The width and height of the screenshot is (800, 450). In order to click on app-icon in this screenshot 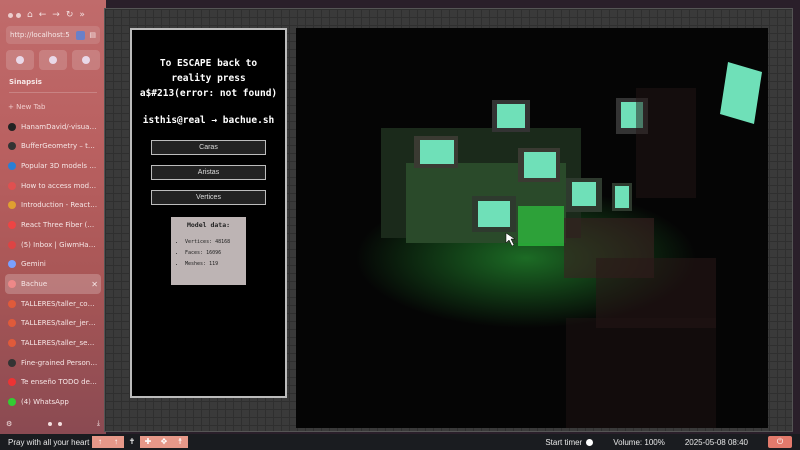, I will do `click(53, 60)`.